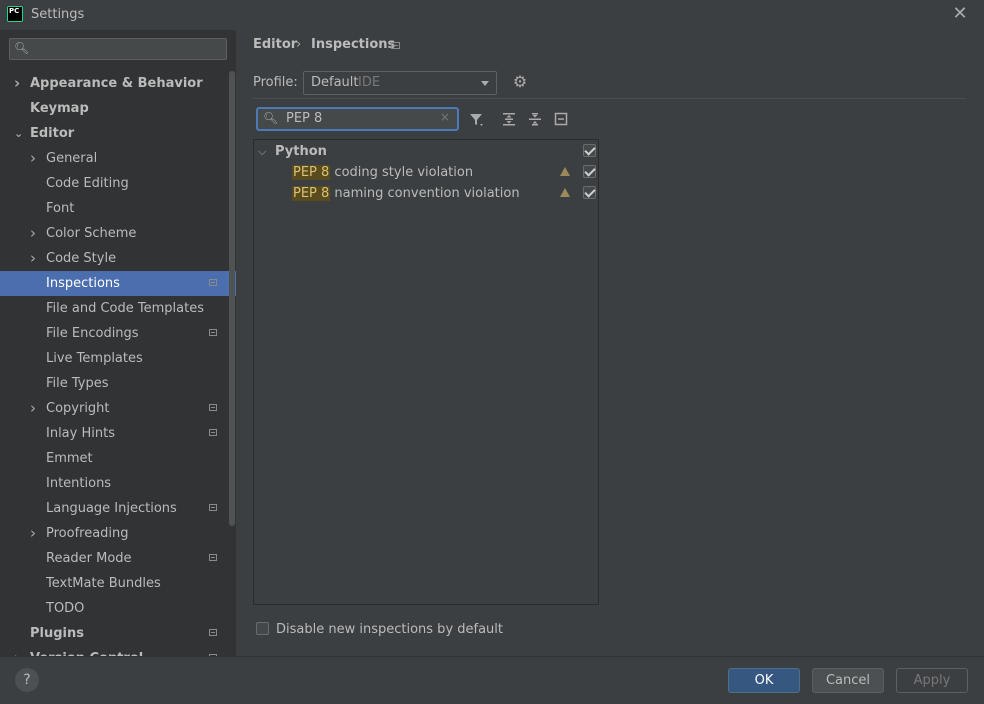 The width and height of the screenshot is (984, 704). Describe the element at coordinates (79, 483) in the screenshot. I see `sidebar-item-label: Intentions` at that location.